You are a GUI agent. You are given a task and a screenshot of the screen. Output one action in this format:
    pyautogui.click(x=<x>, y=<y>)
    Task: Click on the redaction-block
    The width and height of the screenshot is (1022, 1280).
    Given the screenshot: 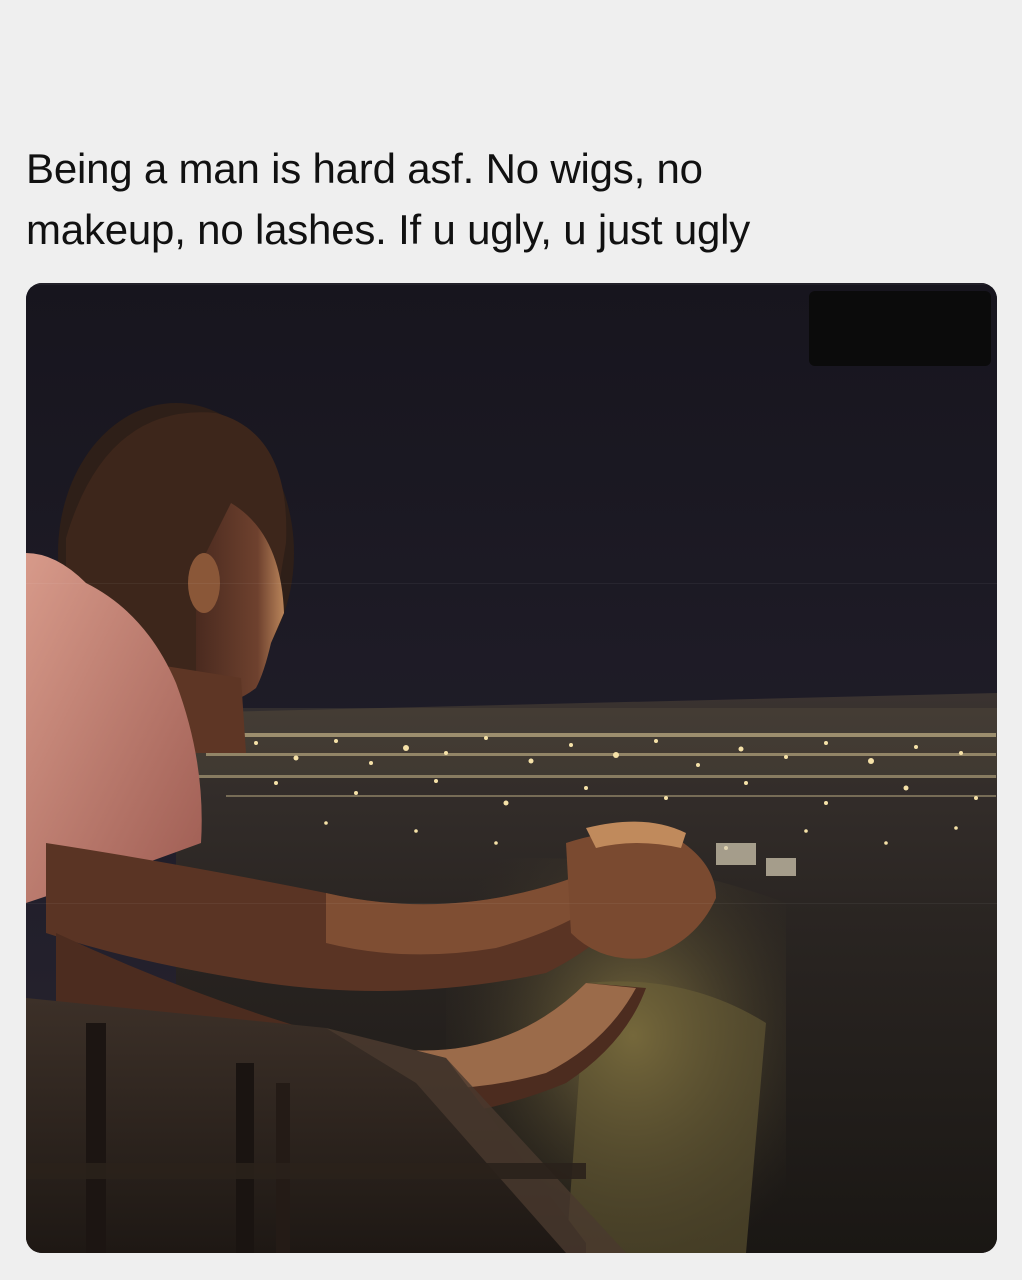 What is the action you would take?
    pyautogui.click(x=900, y=328)
    